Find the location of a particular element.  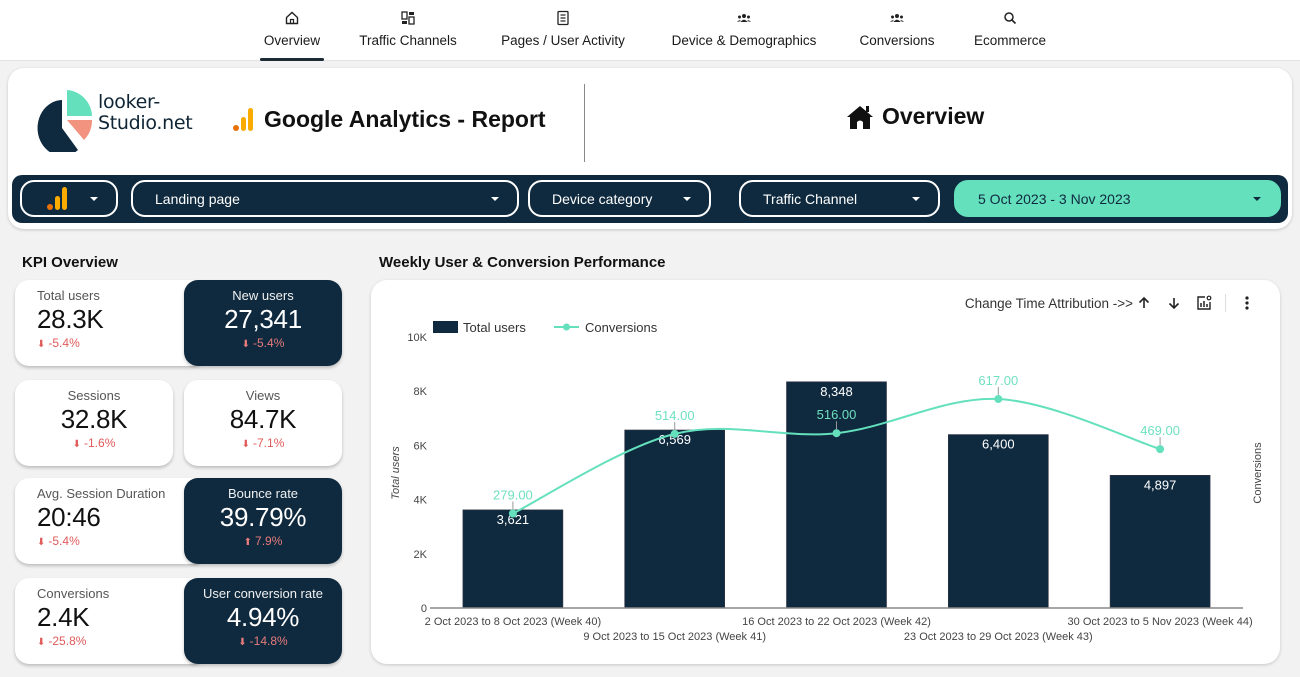

change-indicator: ⬇ -7.1% is located at coordinates (263, 443).